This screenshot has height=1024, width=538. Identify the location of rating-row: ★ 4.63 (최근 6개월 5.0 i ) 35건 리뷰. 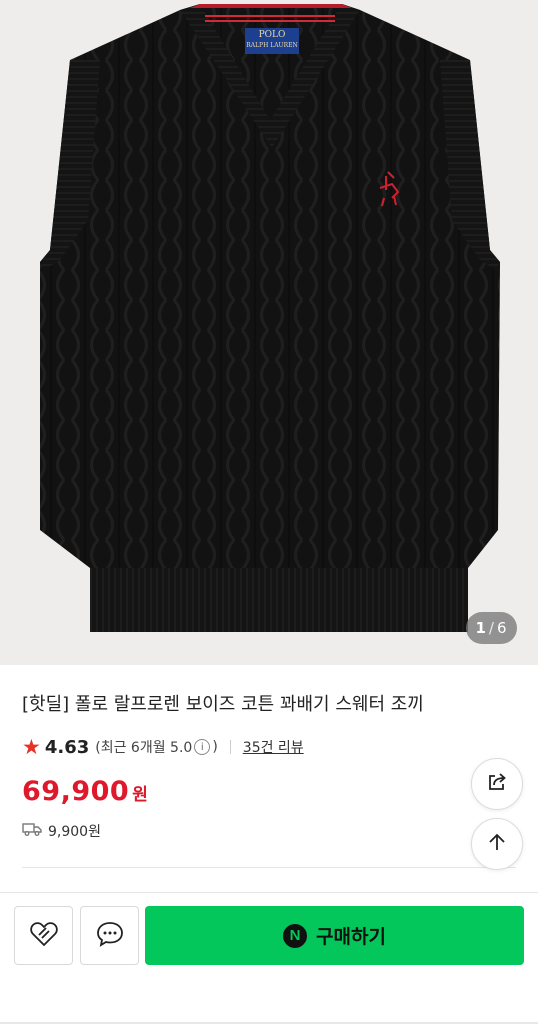
(163, 747).